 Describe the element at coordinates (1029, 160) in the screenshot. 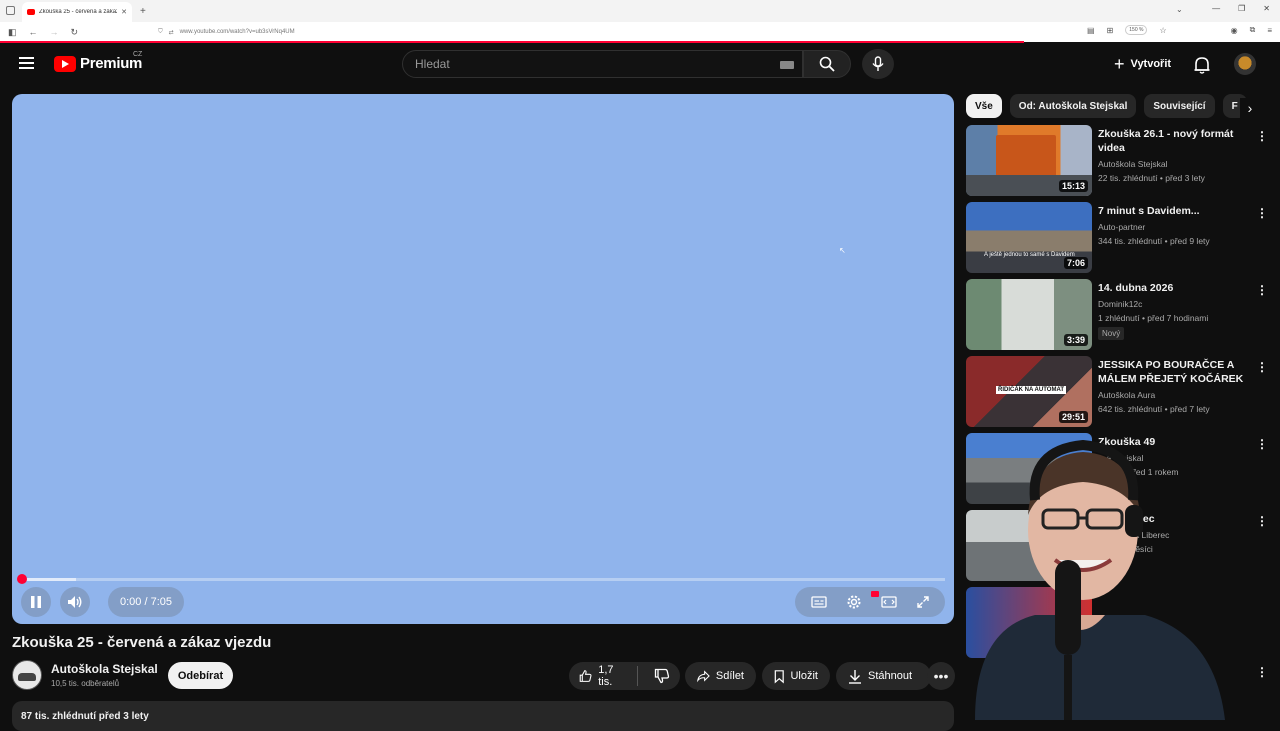

I see `video-thumbnail: 15:13` at that location.